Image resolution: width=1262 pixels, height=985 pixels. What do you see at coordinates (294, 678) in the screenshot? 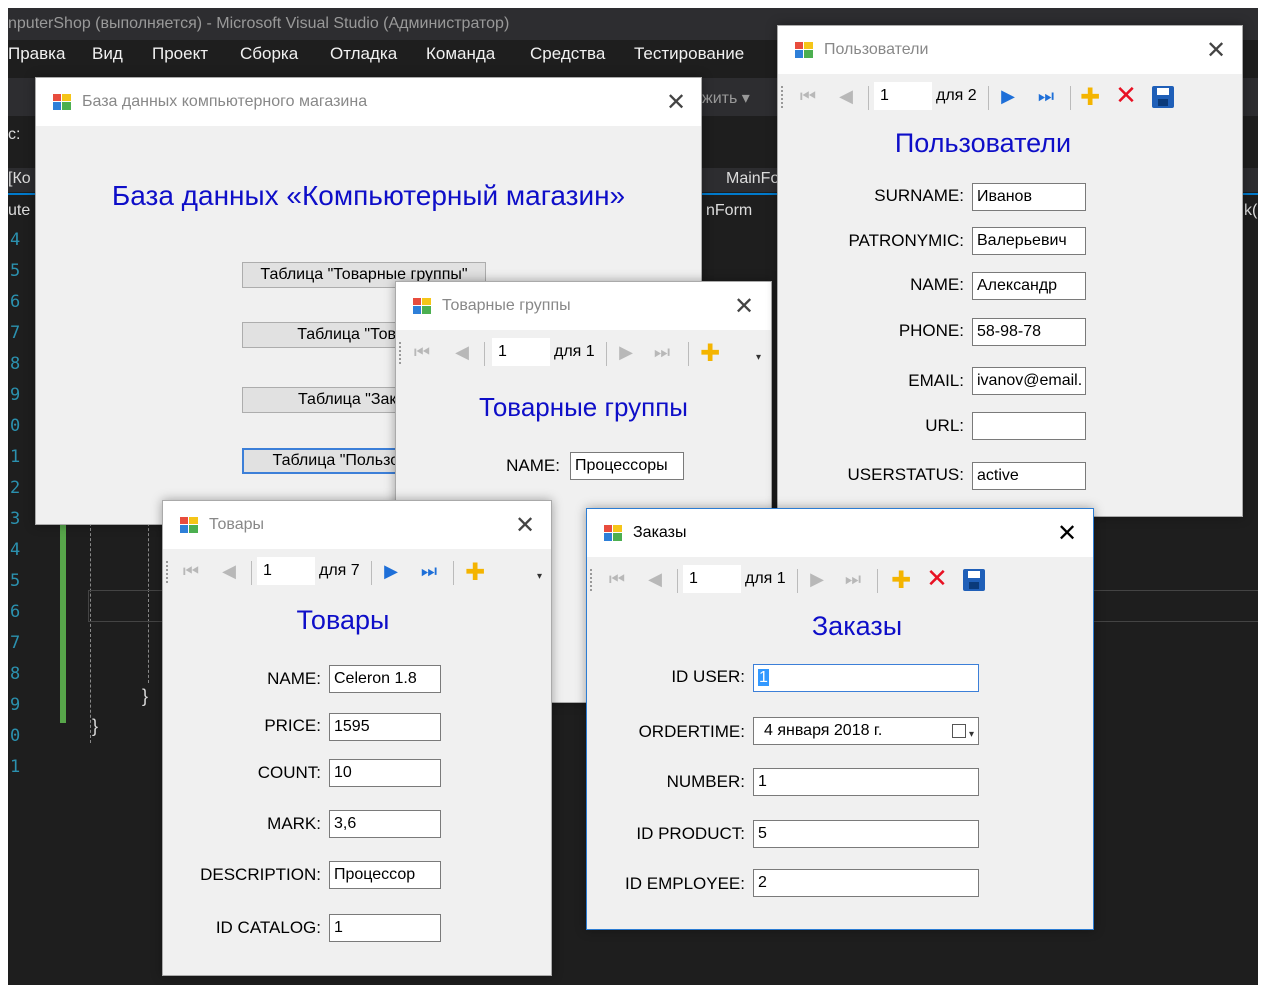
I see `name-label: NAME:` at bounding box center [294, 678].